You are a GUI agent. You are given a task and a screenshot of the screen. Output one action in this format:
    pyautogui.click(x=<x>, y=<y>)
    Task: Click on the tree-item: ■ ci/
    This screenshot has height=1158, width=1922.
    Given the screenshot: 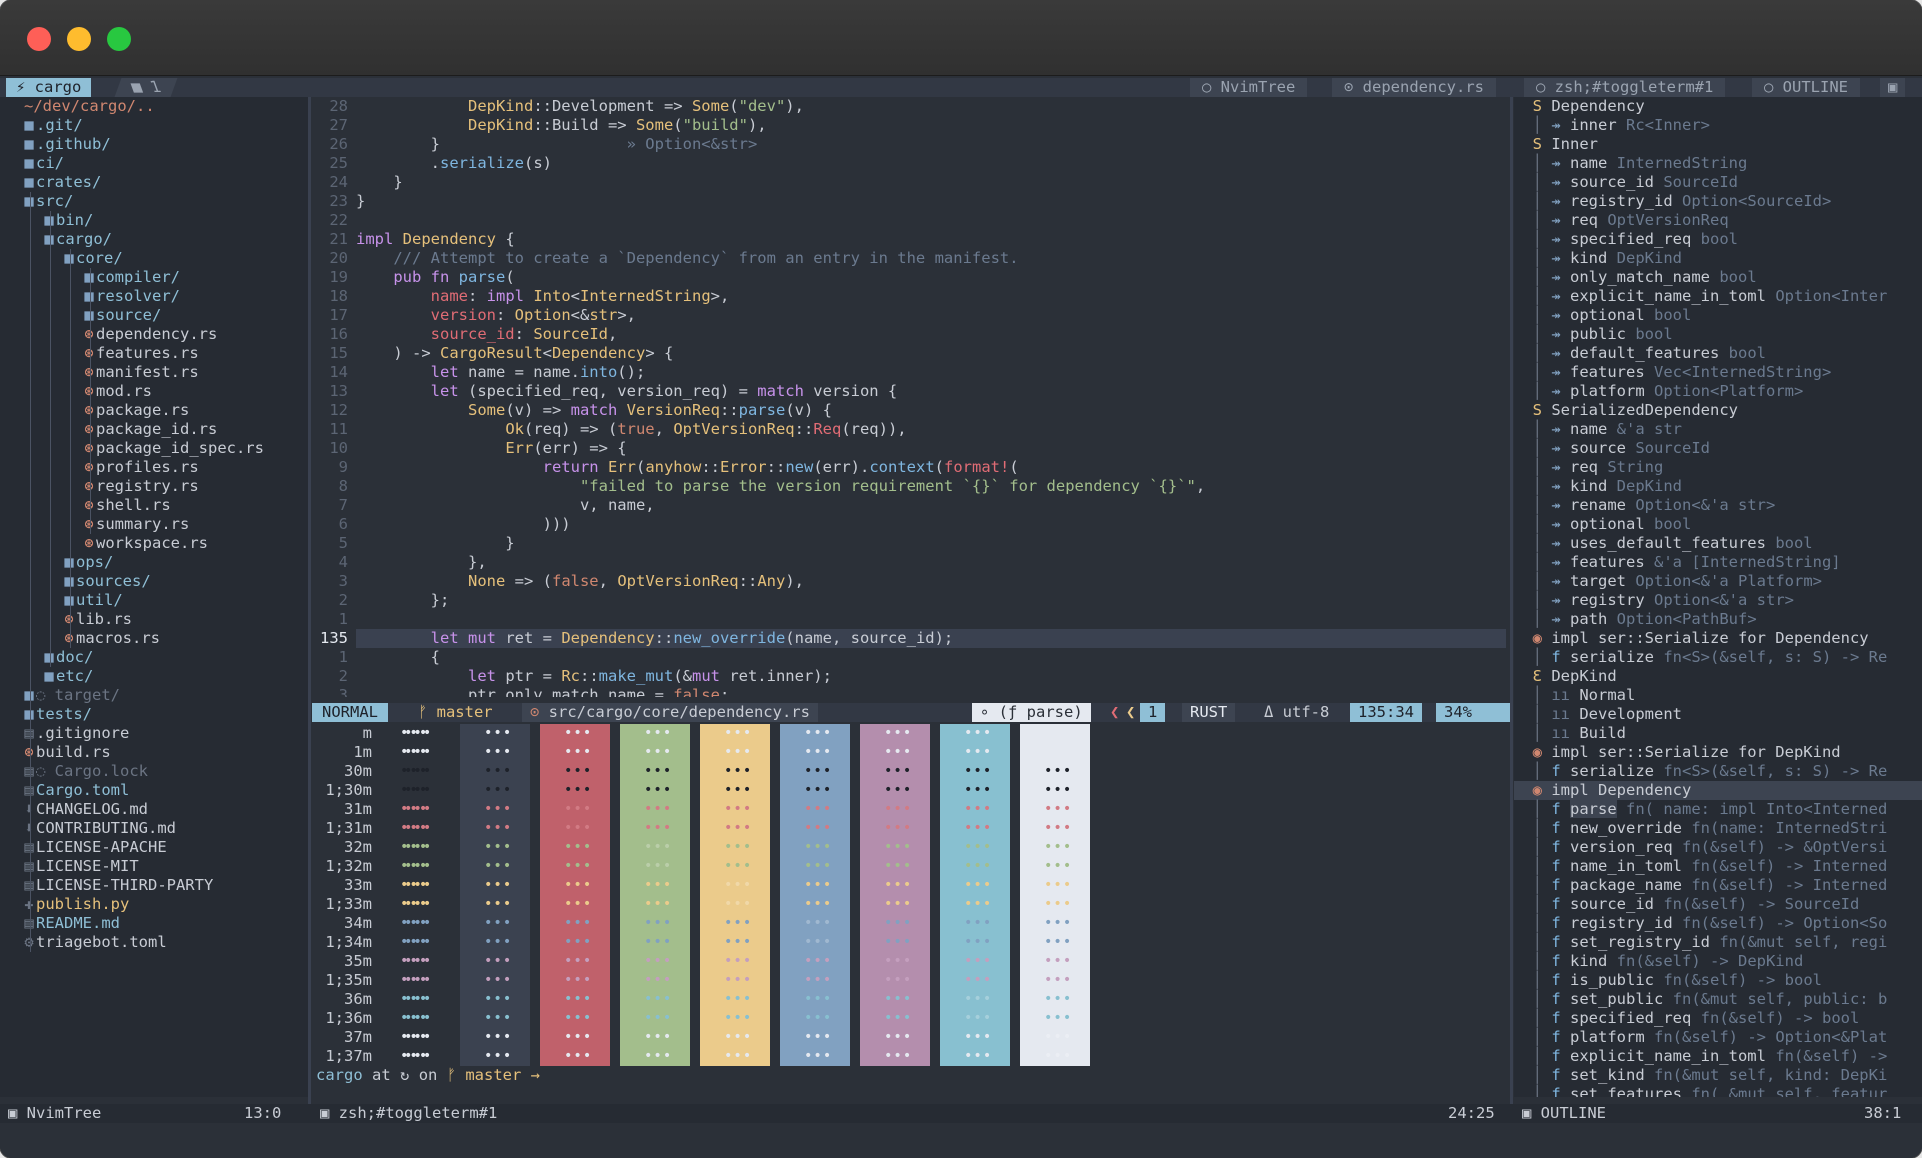 What is the action you would take?
    pyautogui.click(x=43, y=163)
    